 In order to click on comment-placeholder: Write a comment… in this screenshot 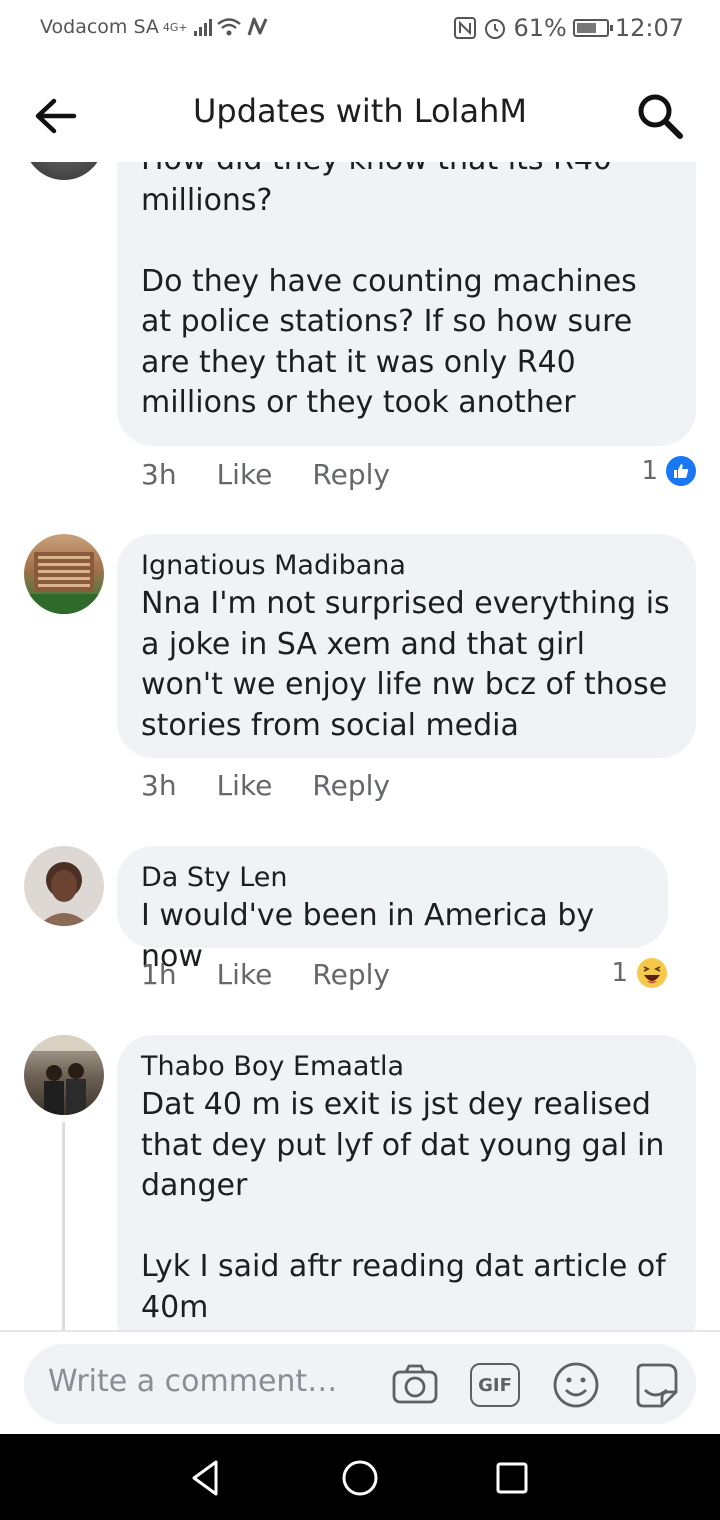, I will do `click(193, 1381)`.